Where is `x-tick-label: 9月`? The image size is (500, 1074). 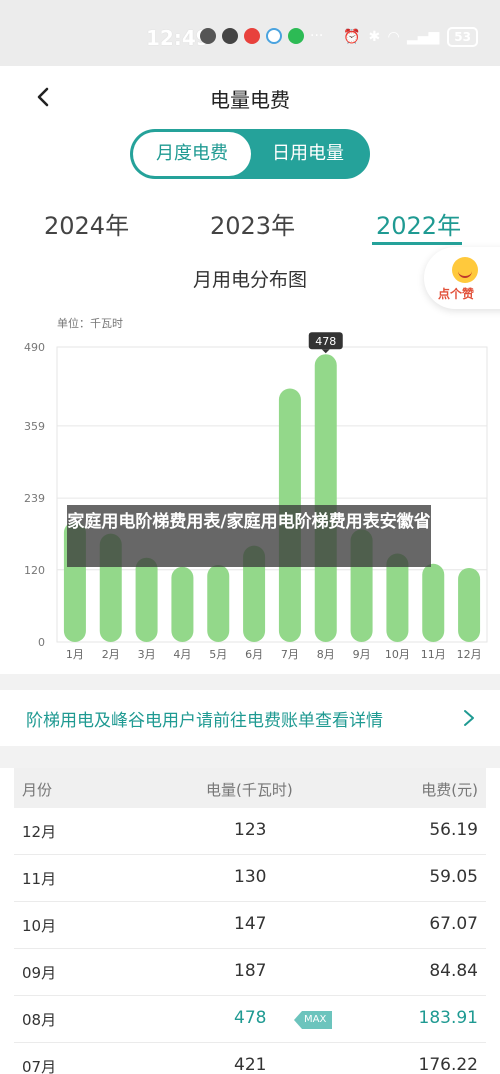 x-tick-label: 9月 is located at coordinates (362, 654).